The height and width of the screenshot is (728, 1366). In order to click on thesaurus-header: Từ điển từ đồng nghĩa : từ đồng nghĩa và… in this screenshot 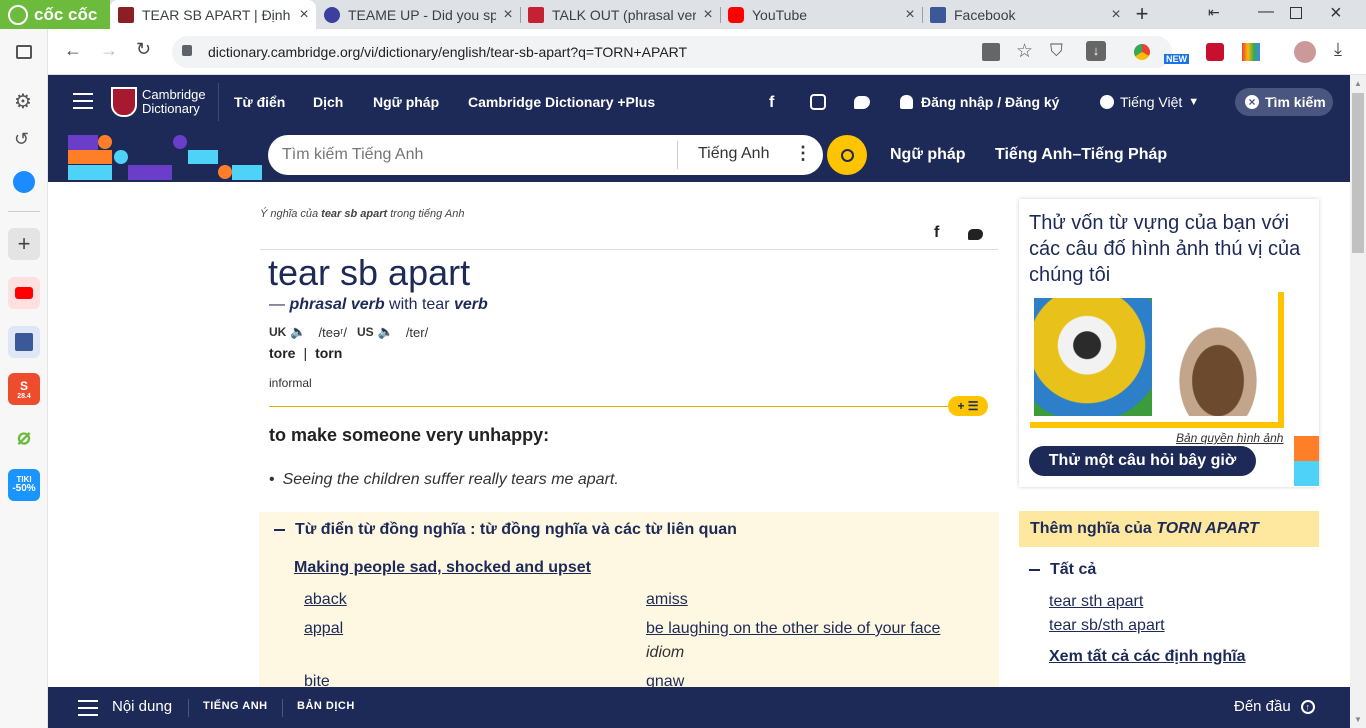, I will do `click(505, 530)`.